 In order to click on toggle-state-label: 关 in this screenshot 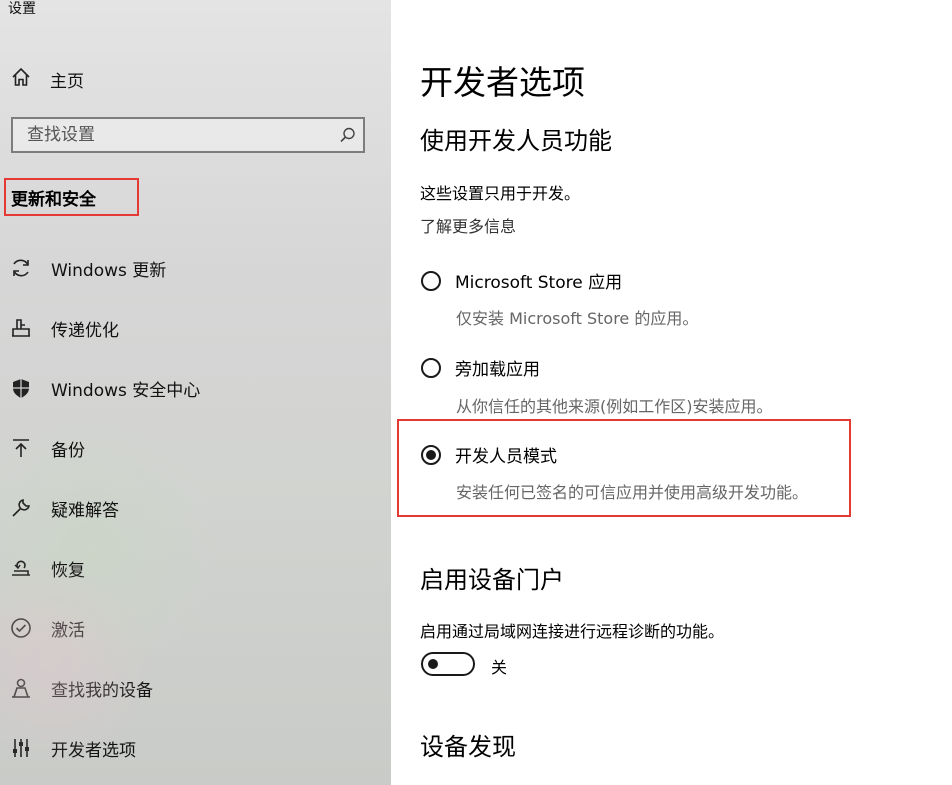, I will do `click(499, 667)`.